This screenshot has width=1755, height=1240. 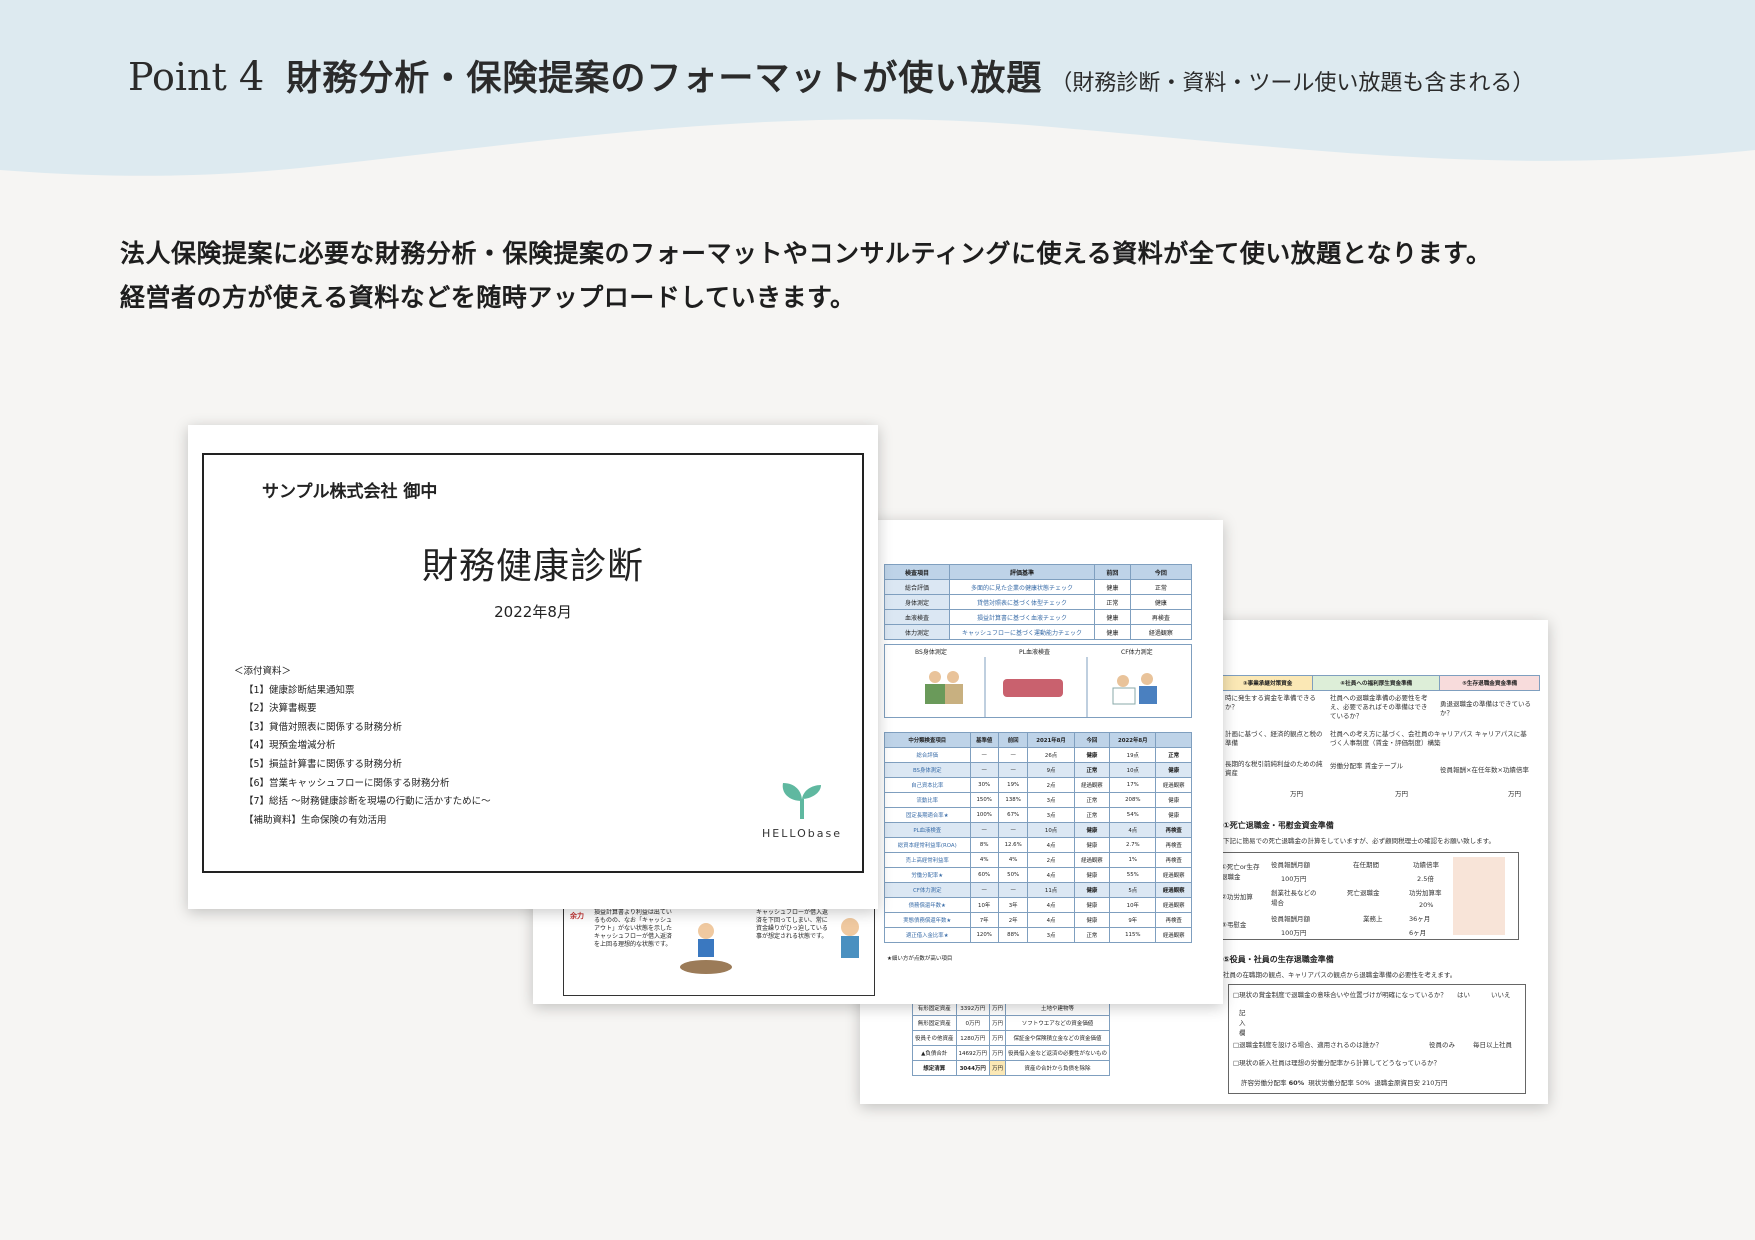 I want to click on document-date: 2022年8月, so click(x=533, y=612).